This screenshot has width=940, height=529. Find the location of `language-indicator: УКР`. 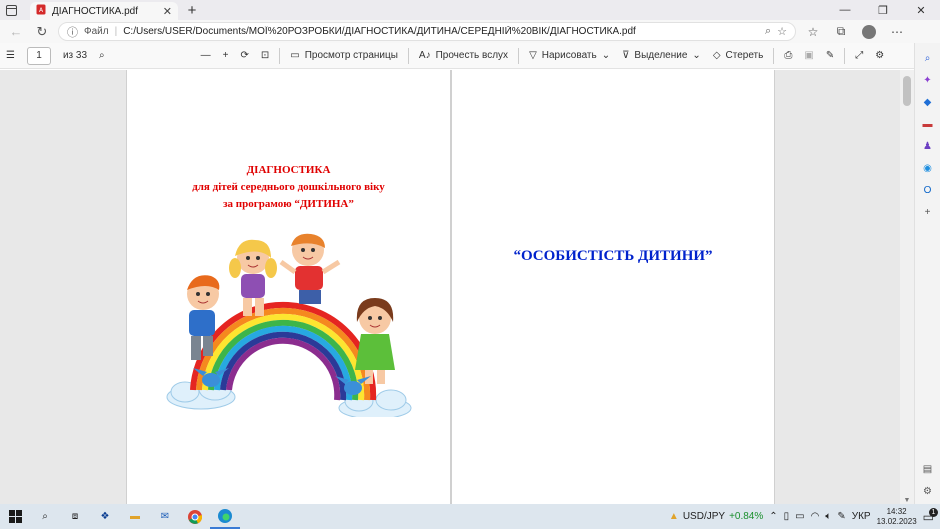

language-indicator: УКР is located at coordinates (861, 516).